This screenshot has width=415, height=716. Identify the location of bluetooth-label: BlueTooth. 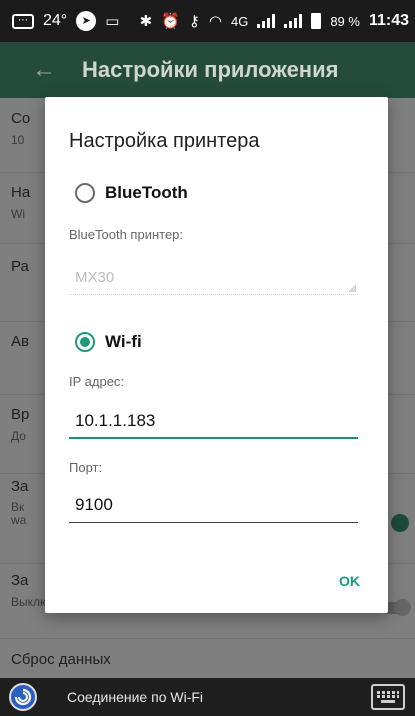
(146, 192).